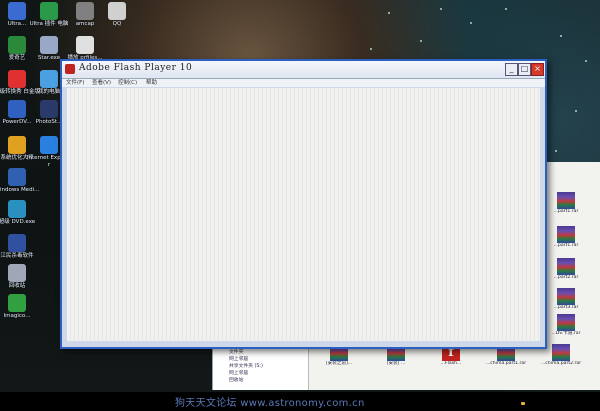  I want to click on desktop-icon-label: 江民杀毒软件, so click(17, 256).